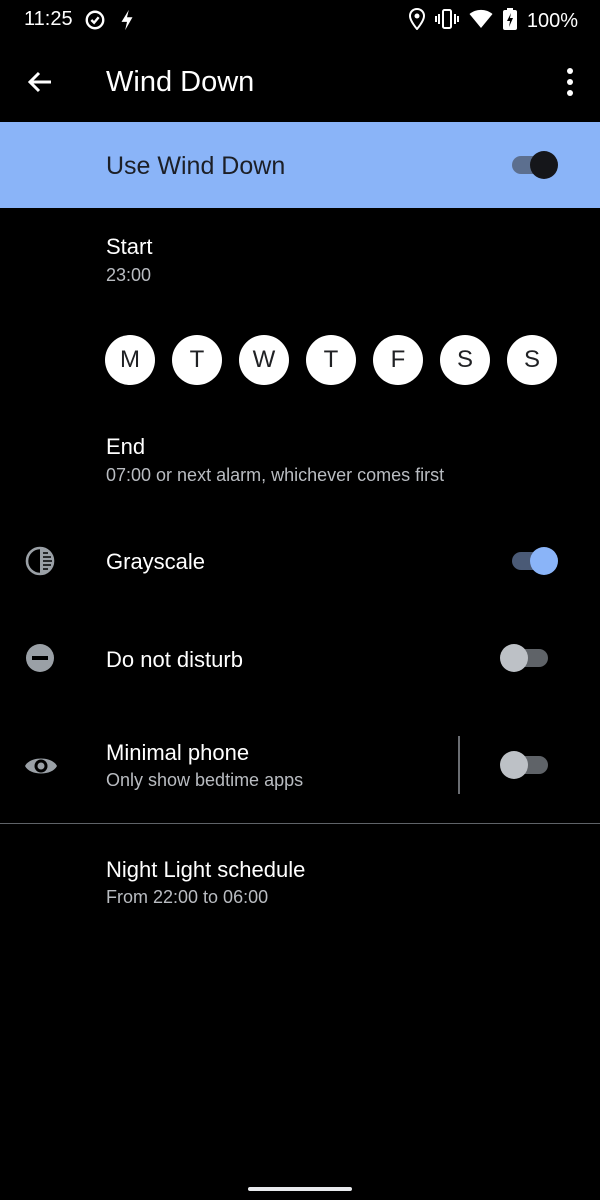 This screenshot has height=1200, width=600. What do you see at coordinates (130, 360) in the screenshot?
I see `day-monday: M` at bounding box center [130, 360].